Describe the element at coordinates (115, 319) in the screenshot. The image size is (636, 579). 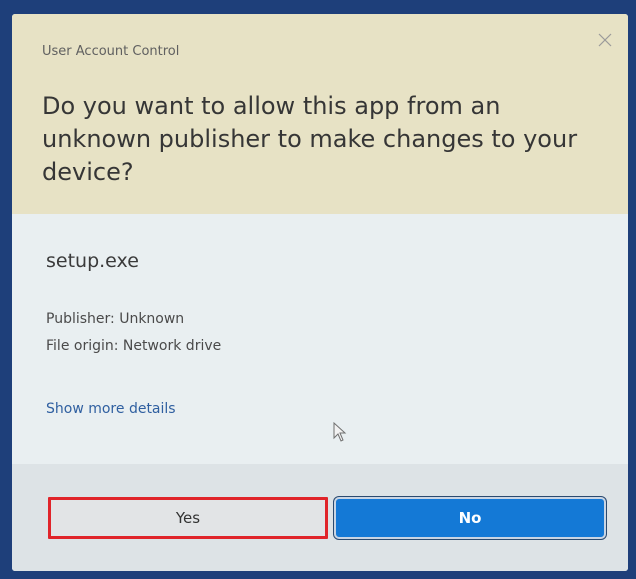
I see `publisher-info: Publisher: Unknown` at that location.